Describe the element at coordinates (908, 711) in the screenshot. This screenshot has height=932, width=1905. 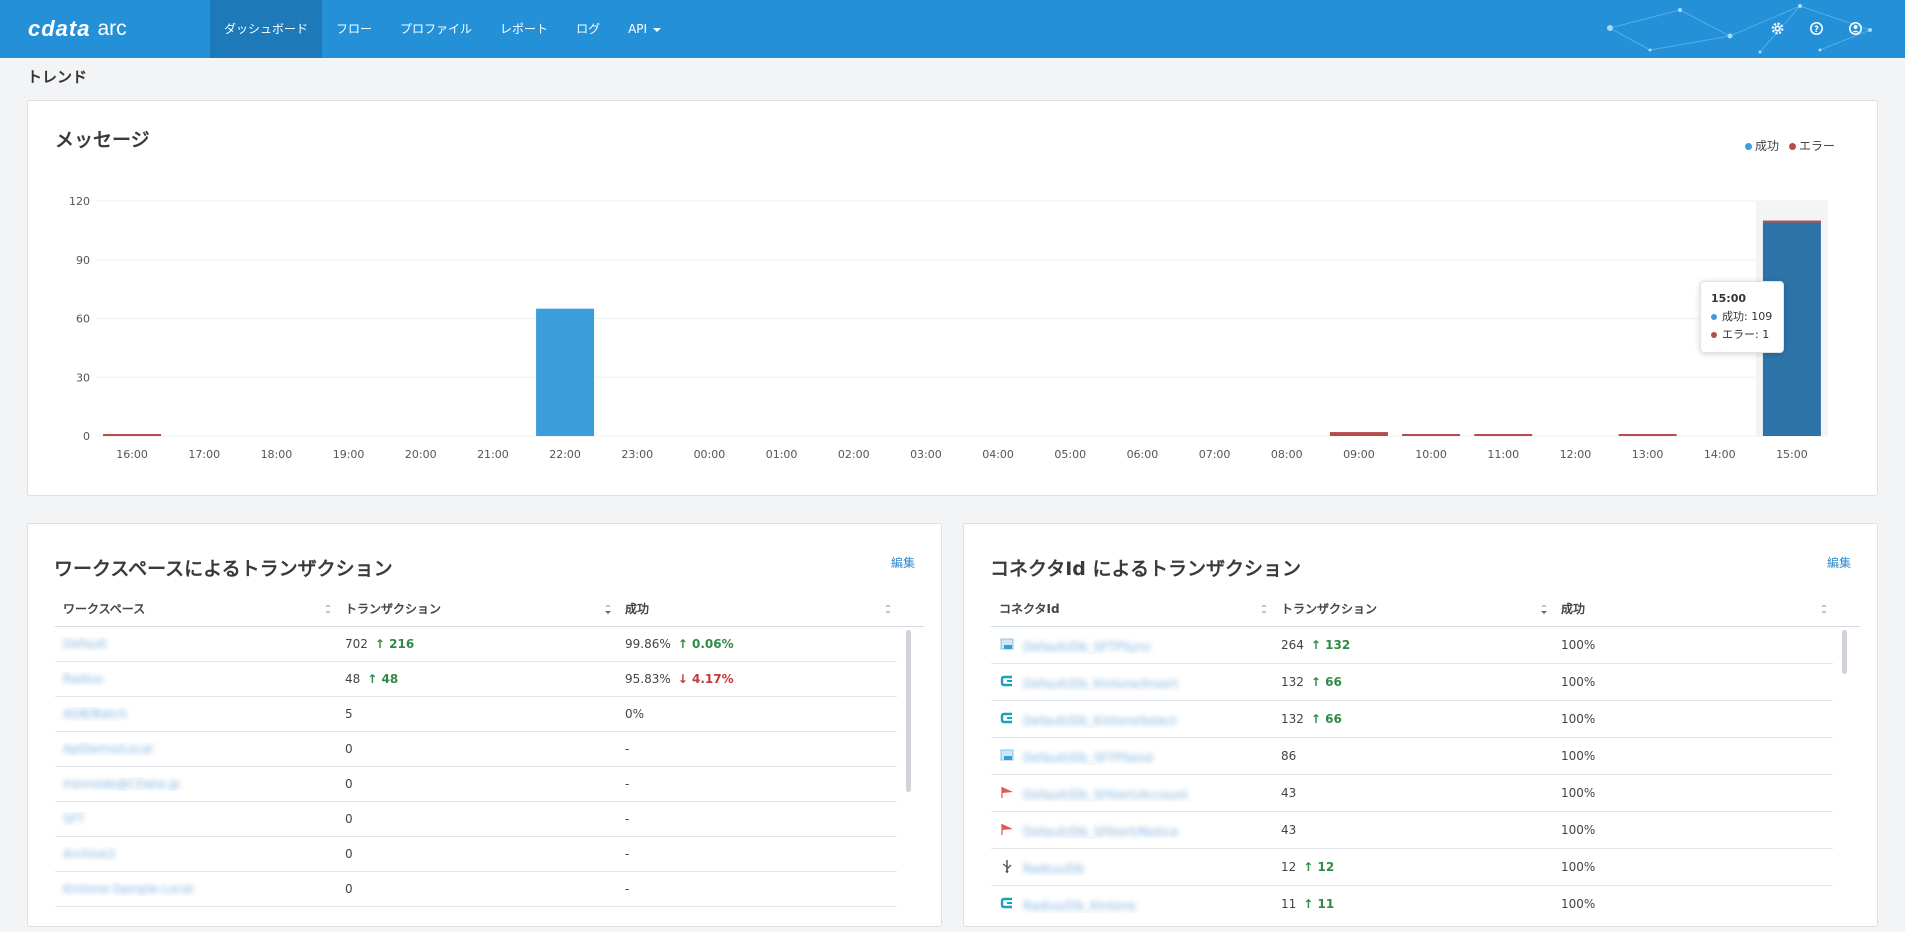
I see `workspace-table-scrollbar` at that location.